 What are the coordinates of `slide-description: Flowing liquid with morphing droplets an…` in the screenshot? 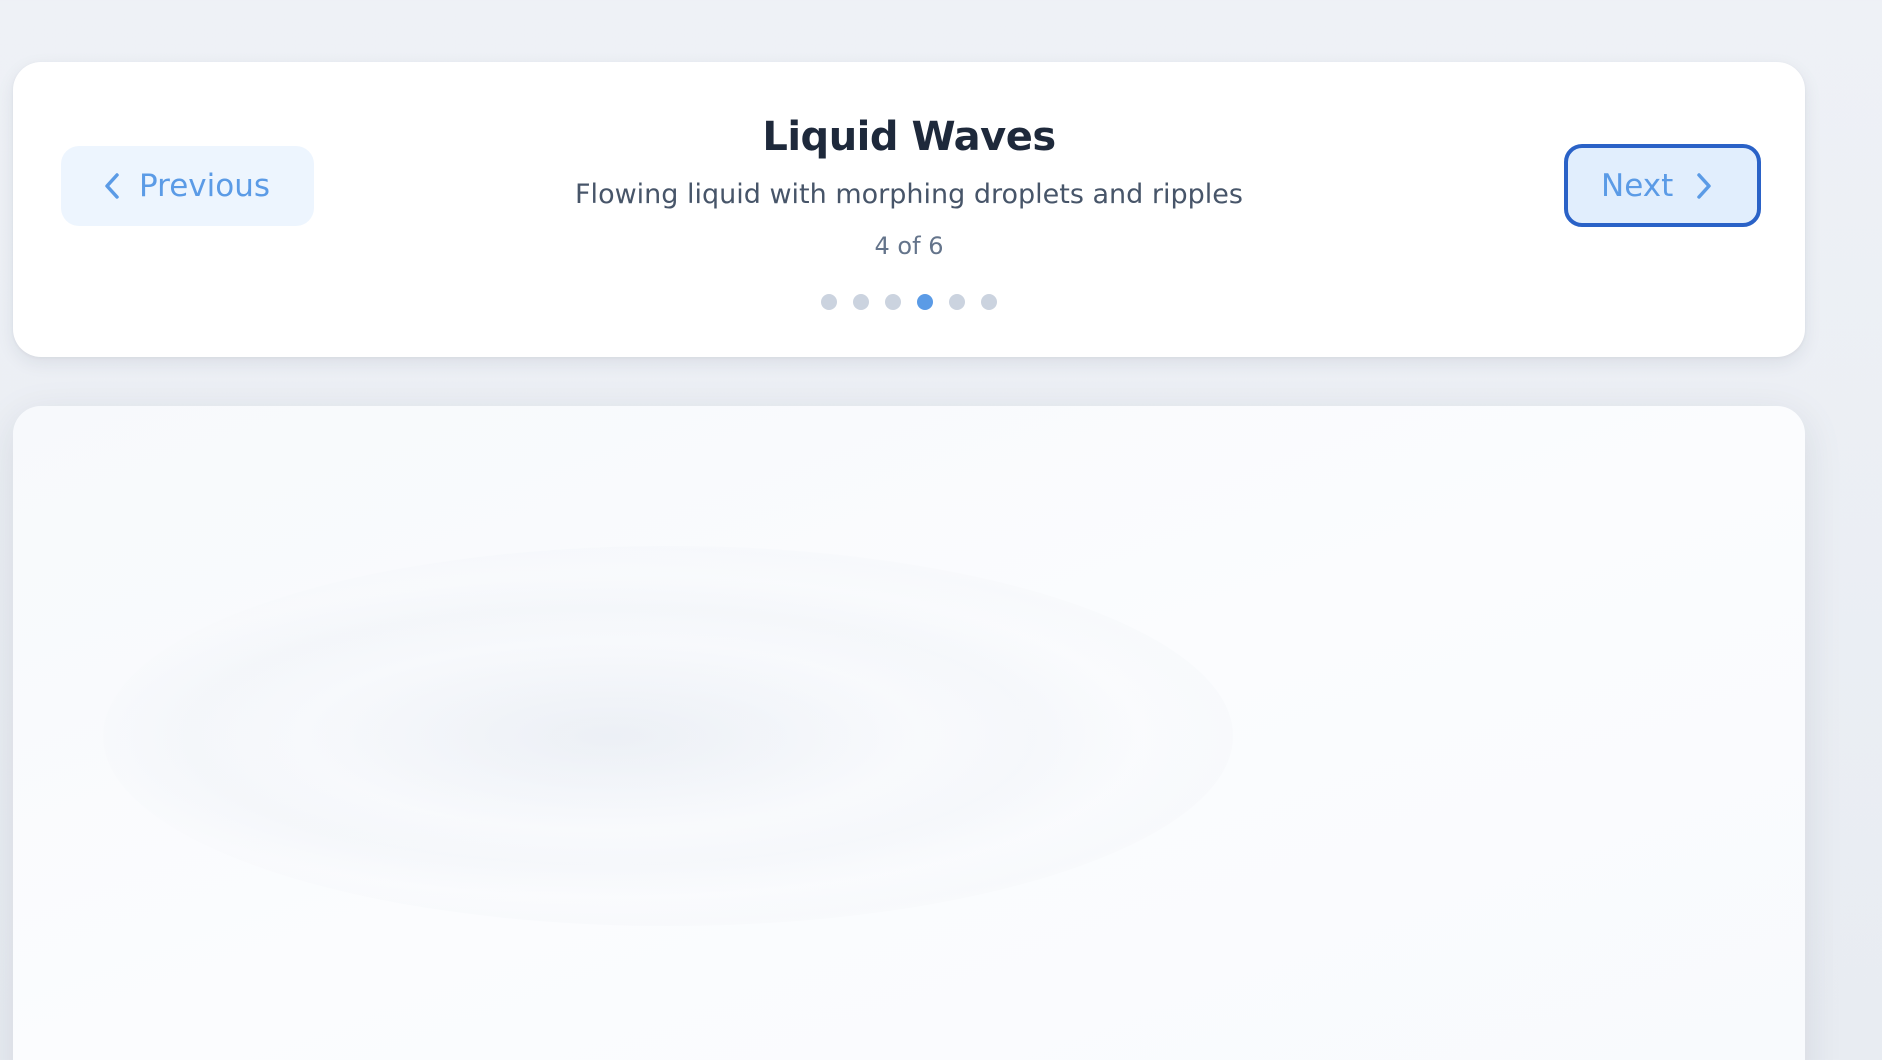 It's located at (909, 194).